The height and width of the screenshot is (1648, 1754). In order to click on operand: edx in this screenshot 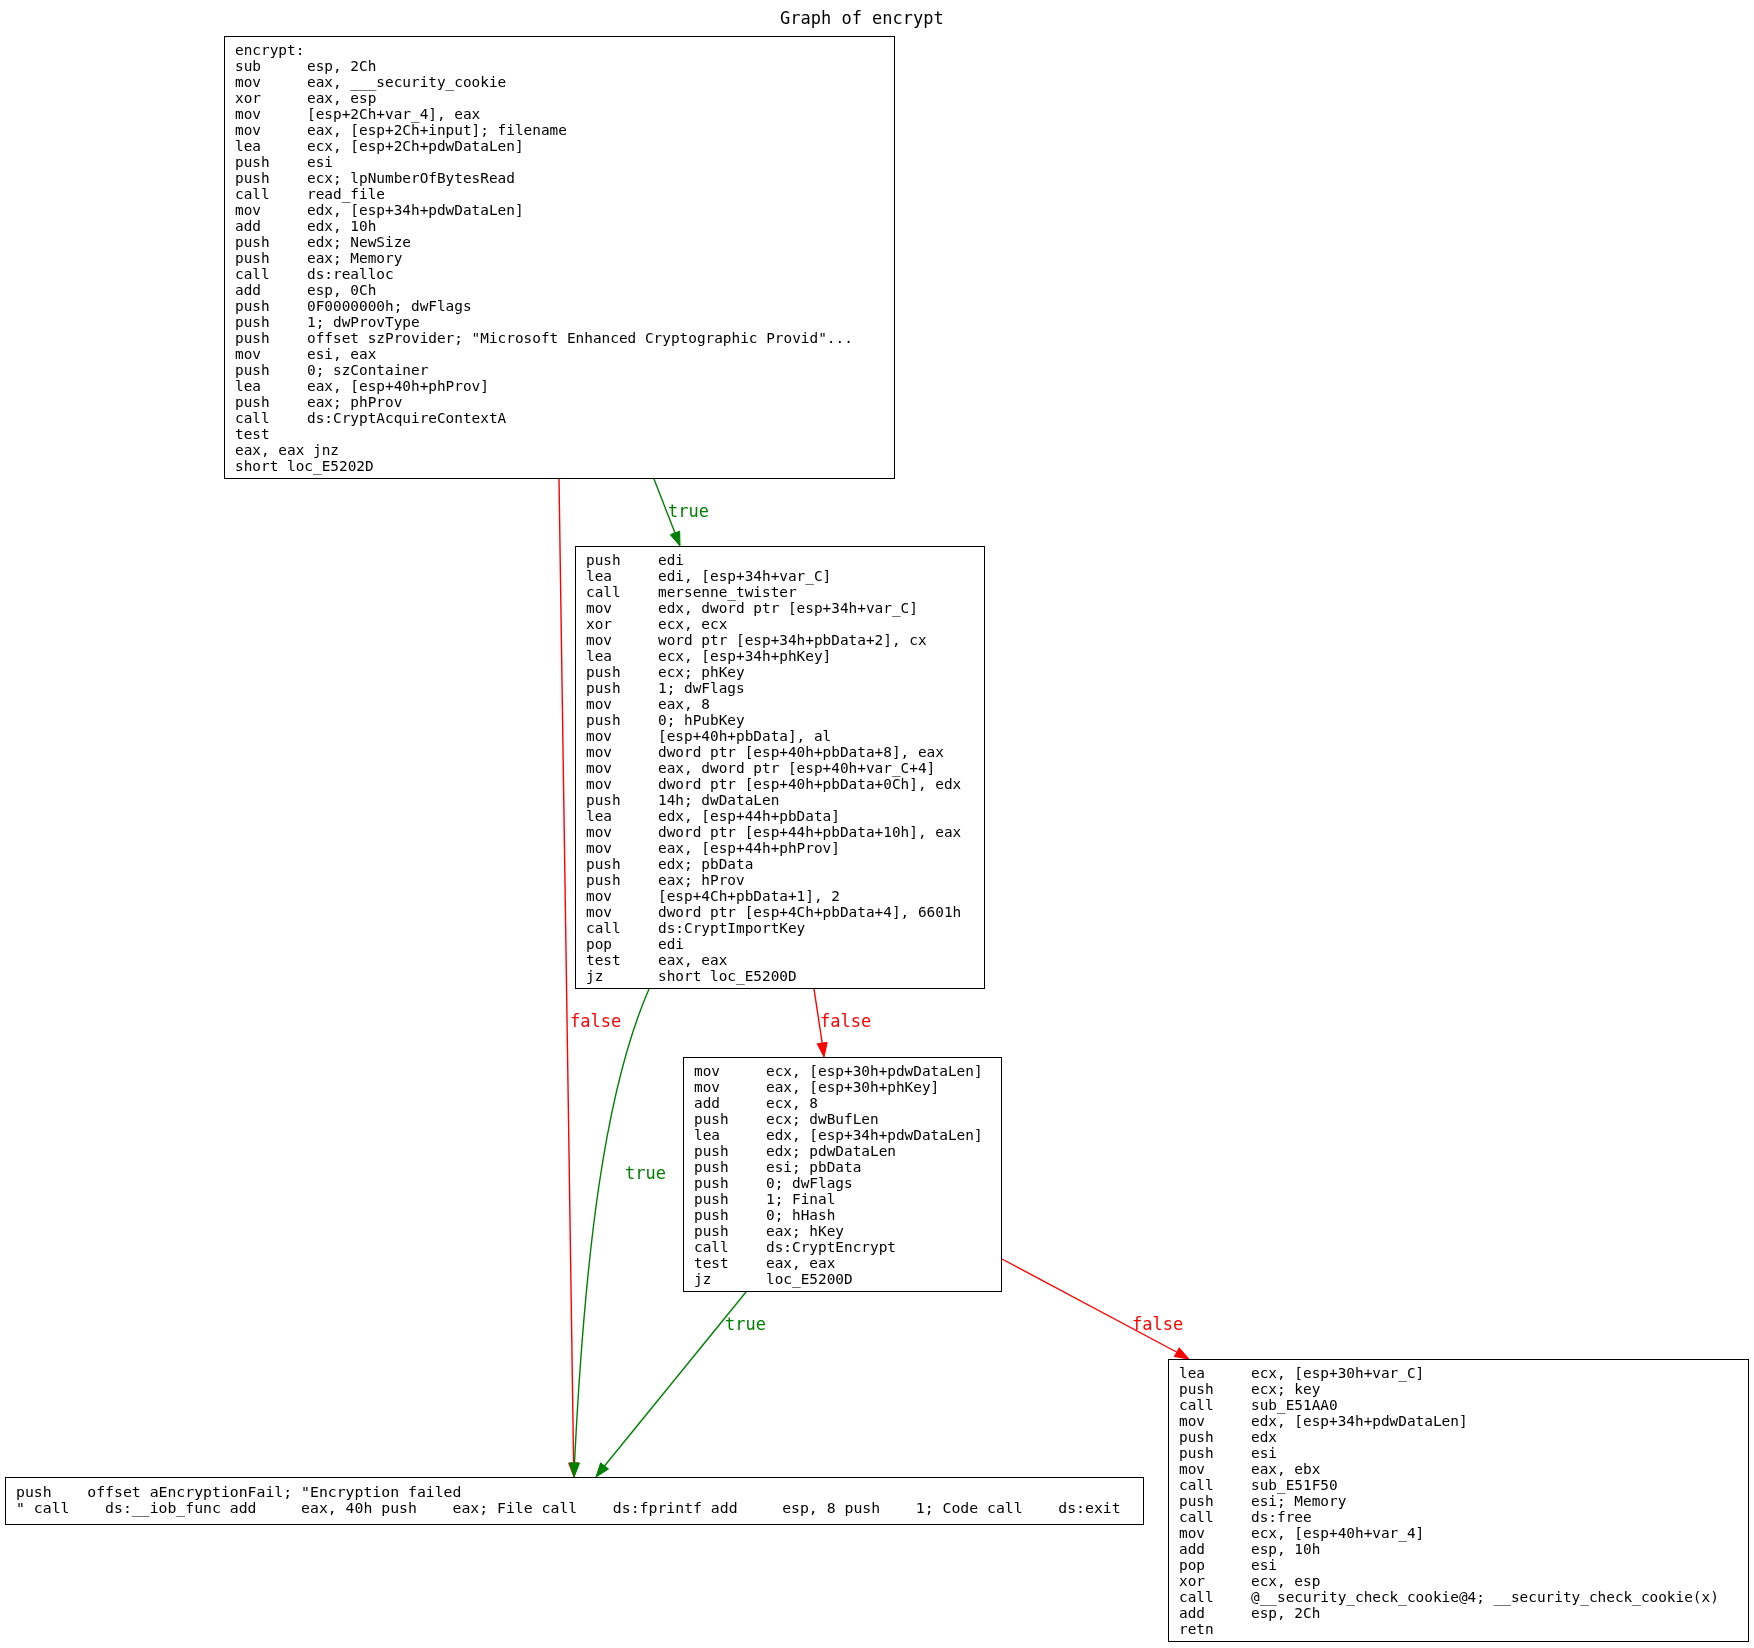, I will do `click(1264, 1437)`.